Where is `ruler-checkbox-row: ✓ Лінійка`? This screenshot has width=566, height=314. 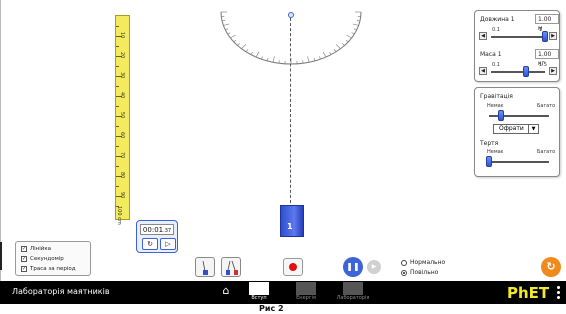 ruler-checkbox-row: ✓ Лінійка is located at coordinates (36, 249).